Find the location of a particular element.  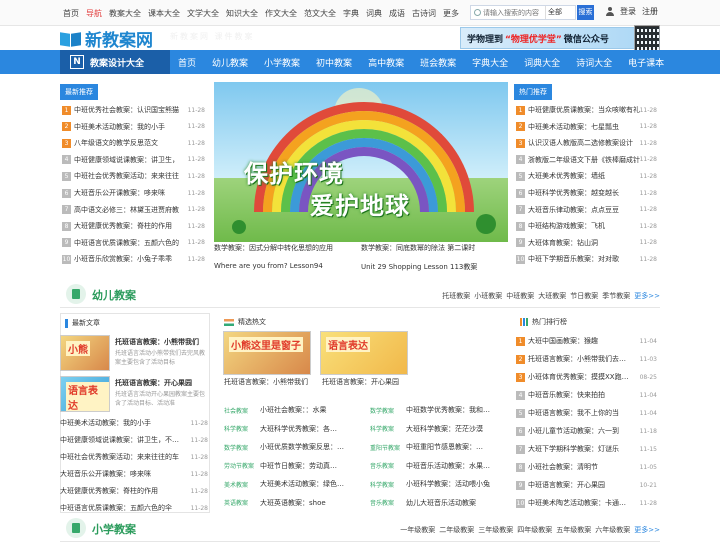

nav-item: 电子课本 is located at coordinates (646, 62).